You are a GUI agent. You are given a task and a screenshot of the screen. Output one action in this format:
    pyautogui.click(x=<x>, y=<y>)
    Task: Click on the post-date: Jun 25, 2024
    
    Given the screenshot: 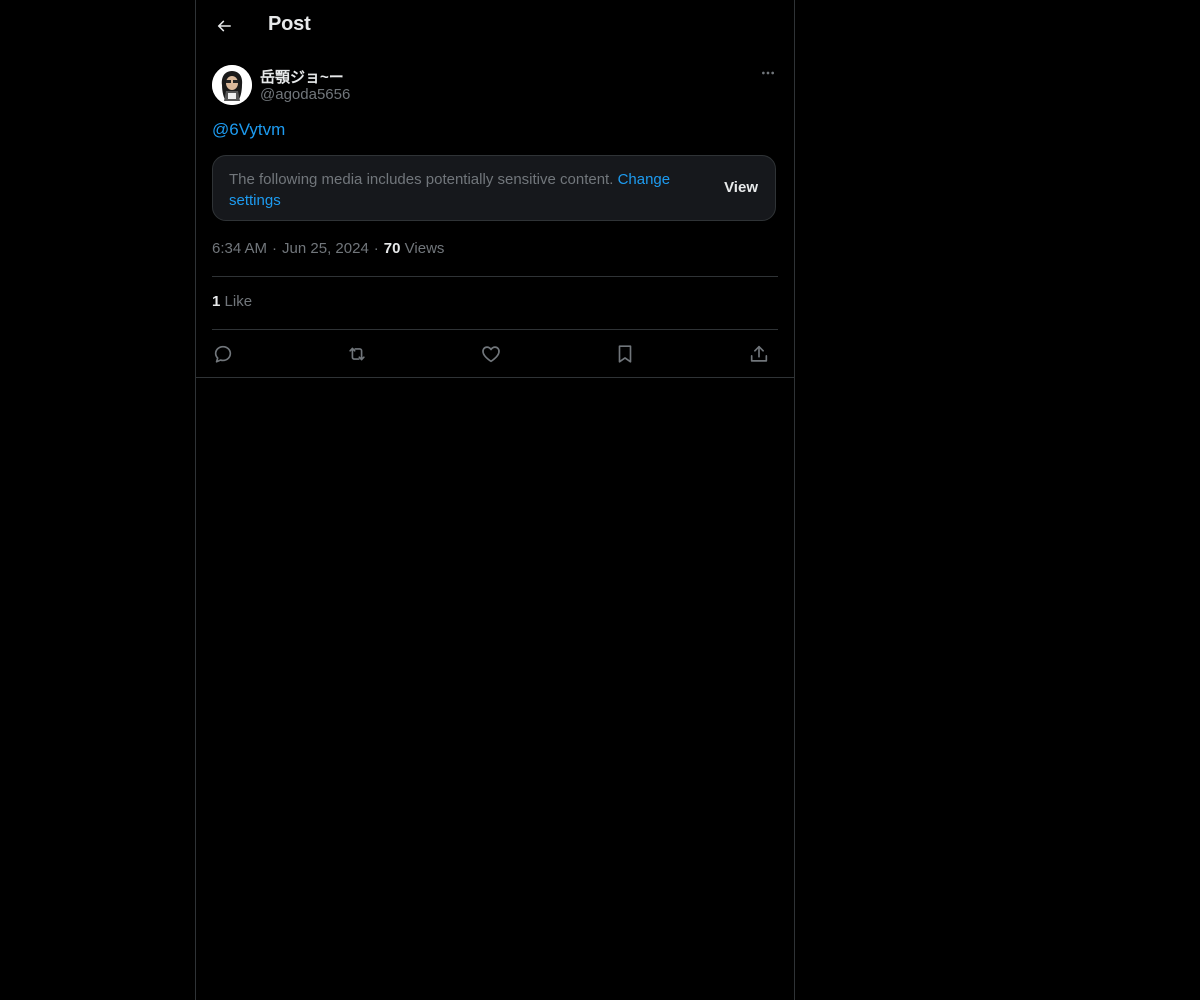 What is the action you would take?
    pyautogui.click(x=325, y=248)
    